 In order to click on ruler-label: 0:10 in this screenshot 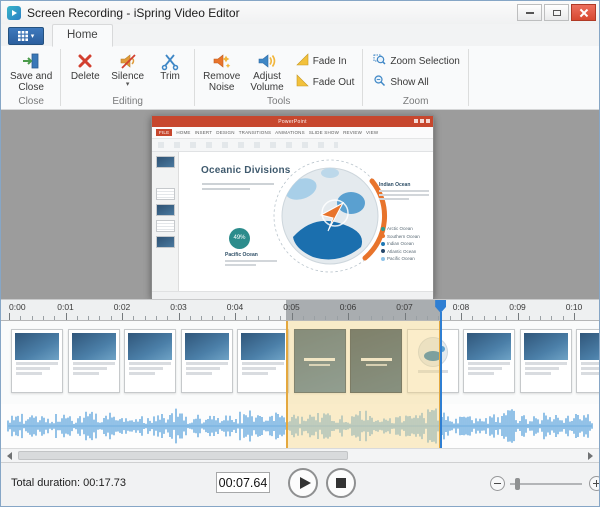, I will do `click(574, 307)`.